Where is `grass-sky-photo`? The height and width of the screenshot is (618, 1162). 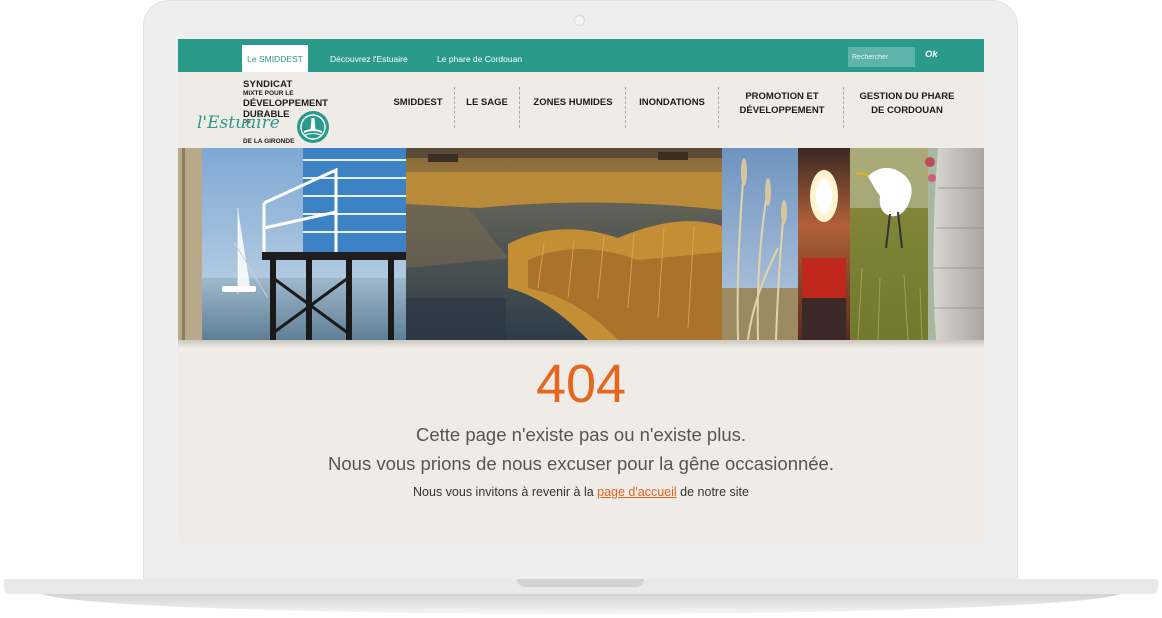 grass-sky-photo is located at coordinates (760, 244).